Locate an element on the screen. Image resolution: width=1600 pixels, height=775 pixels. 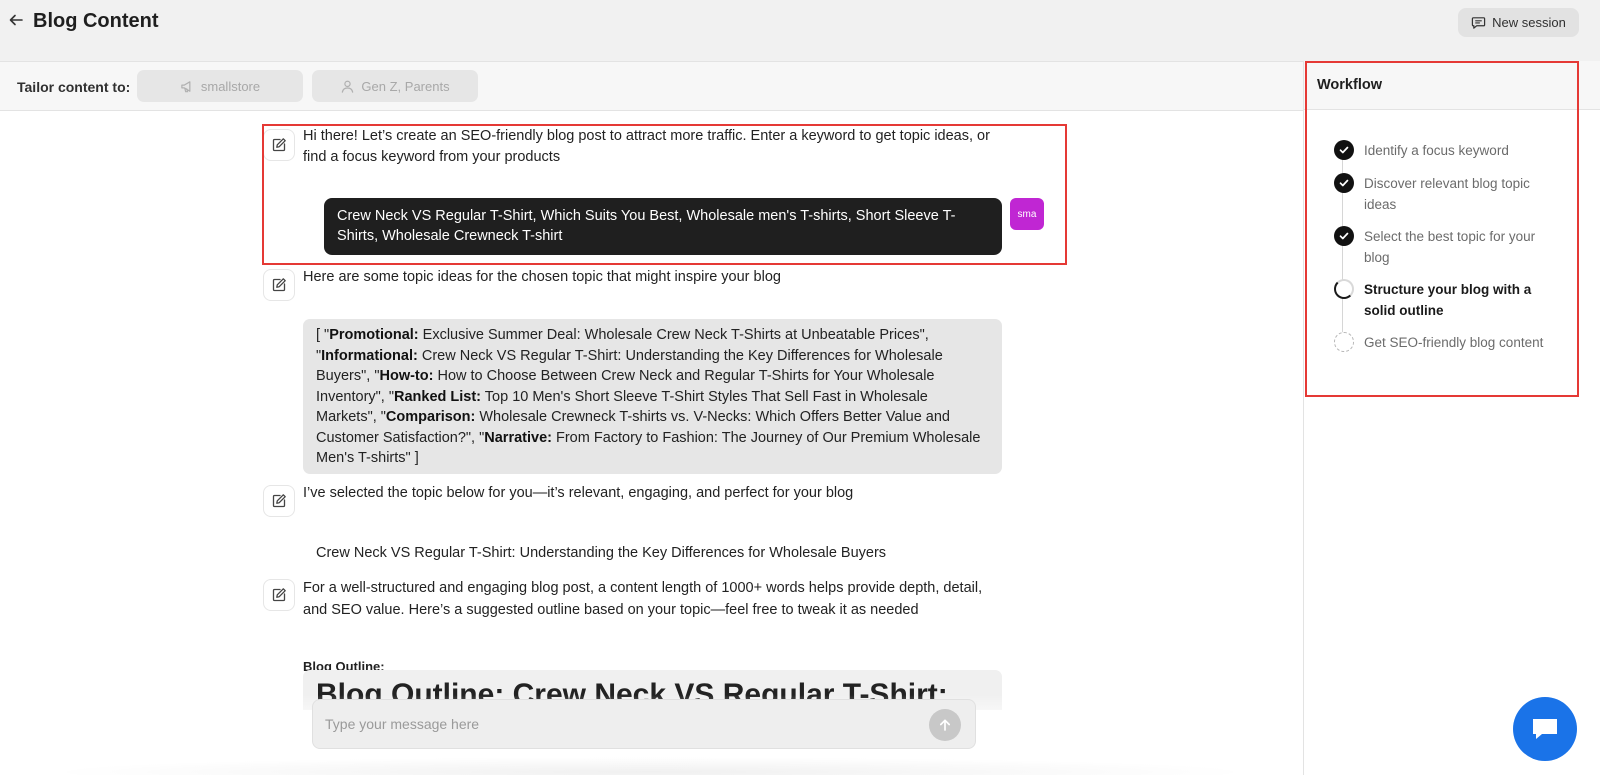
chat-icon is located at coordinates (1545, 729).